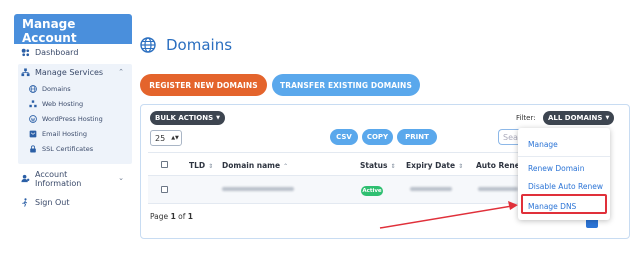  Describe the element at coordinates (49, 31) in the screenshot. I see `sidebar-title: Manage Account` at that location.